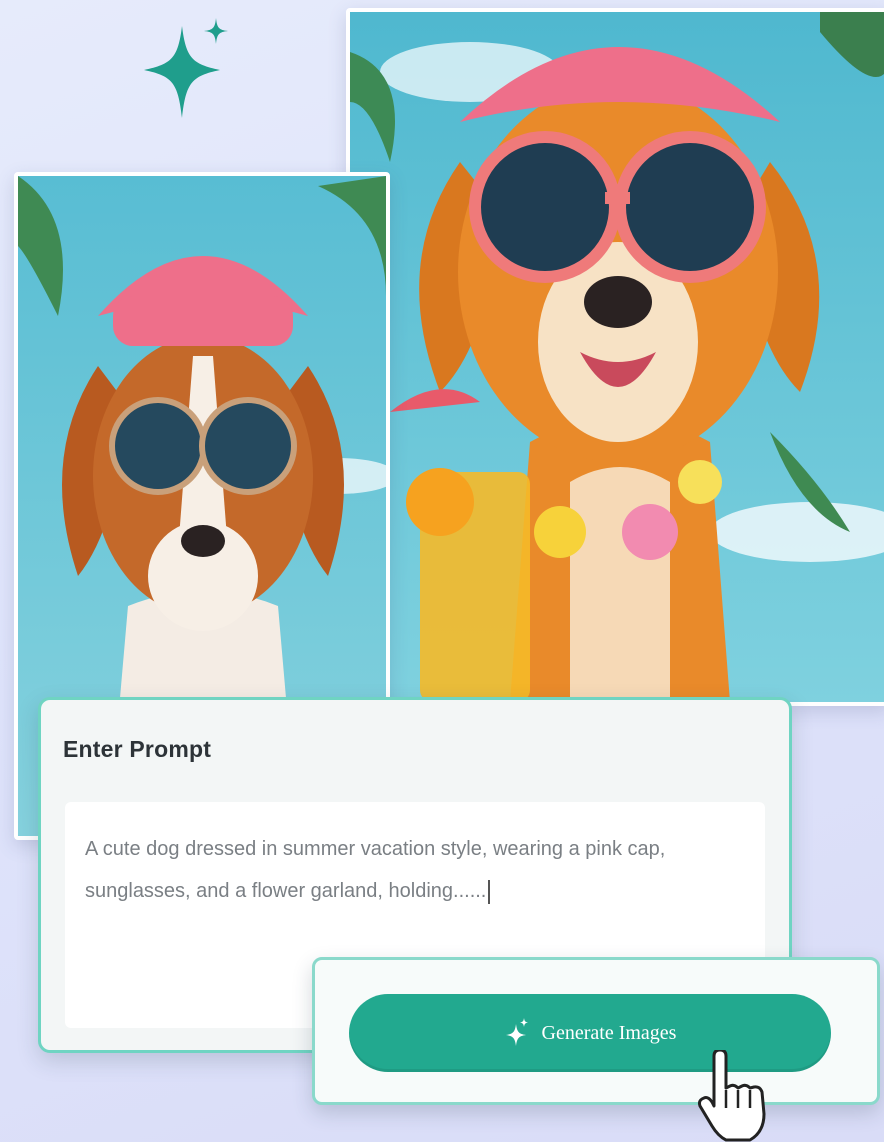  What do you see at coordinates (516, 1032) in the screenshot?
I see `sparkle-generate-icon` at bounding box center [516, 1032].